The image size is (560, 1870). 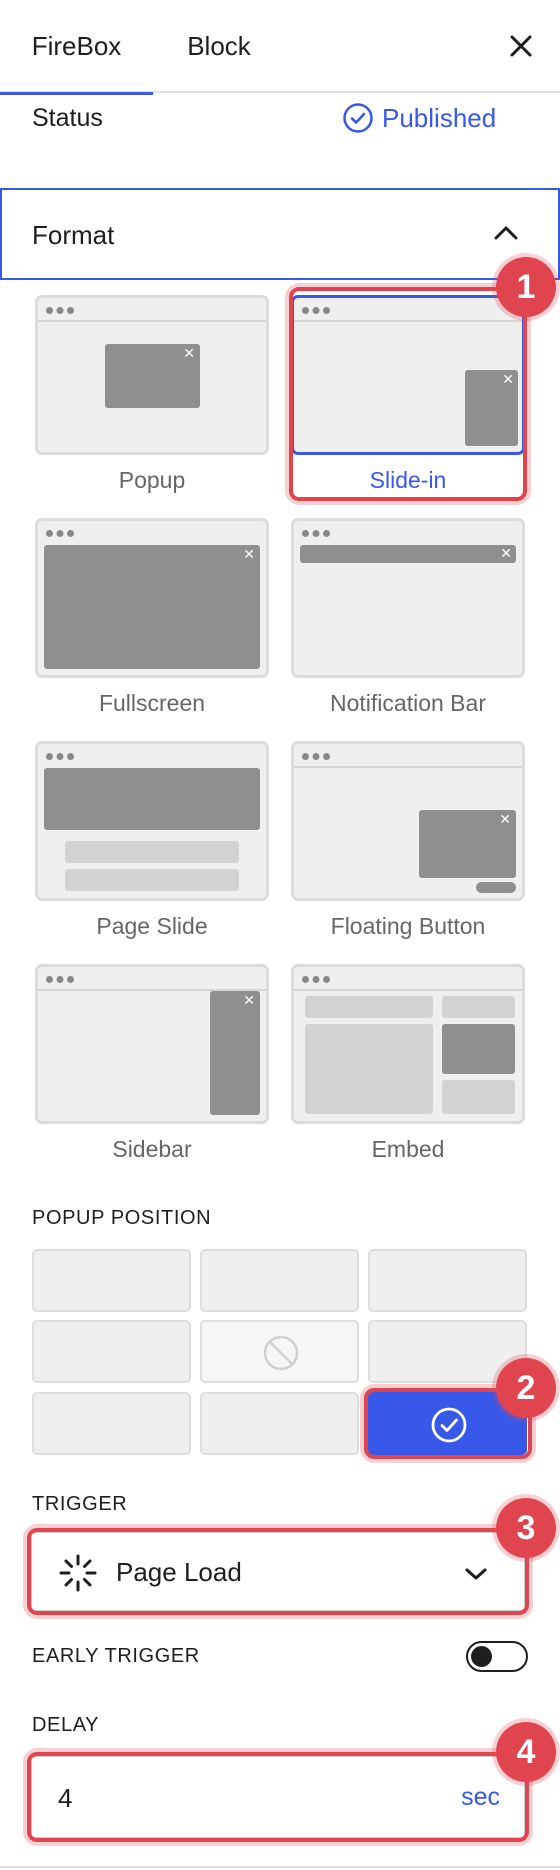 What do you see at coordinates (481, 1656) in the screenshot?
I see `toggle-knob` at bounding box center [481, 1656].